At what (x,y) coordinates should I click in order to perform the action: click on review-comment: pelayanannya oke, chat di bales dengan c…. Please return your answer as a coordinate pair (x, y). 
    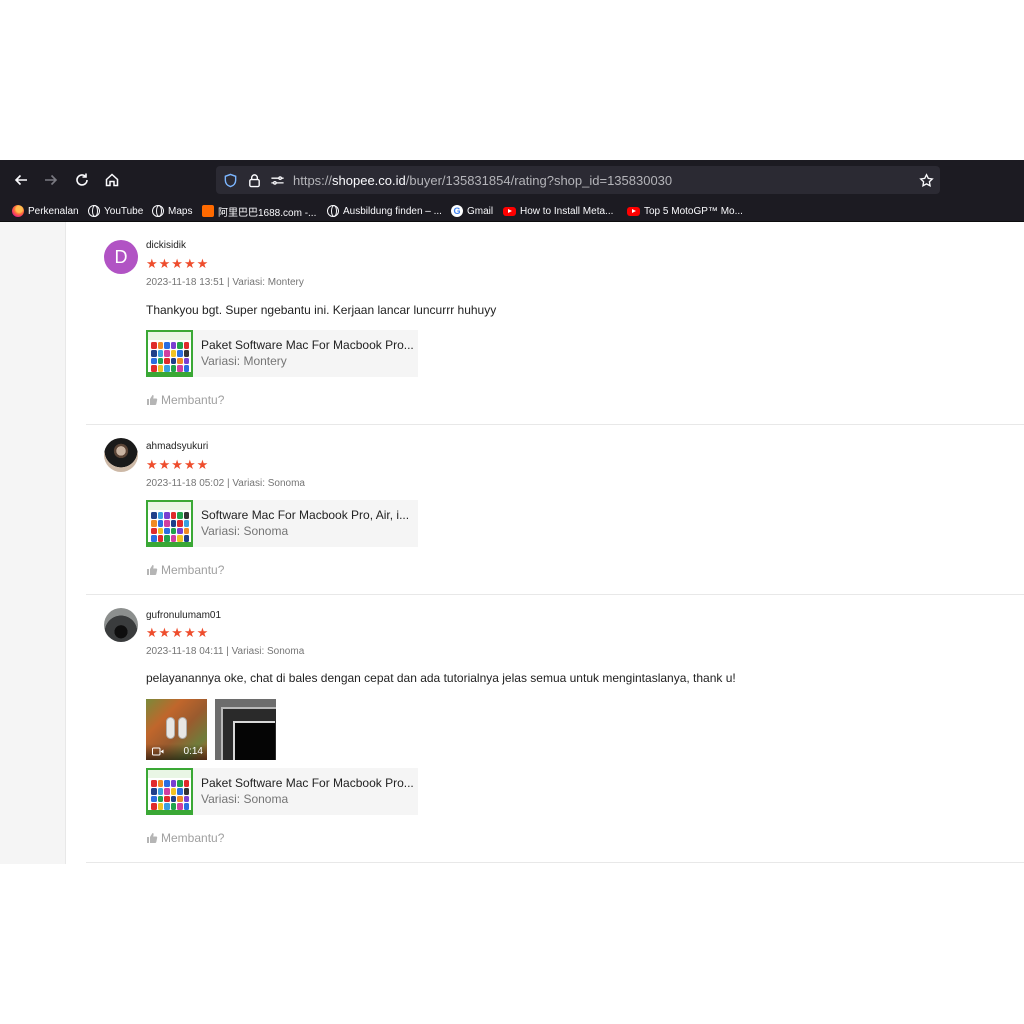
    Looking at the image, I should click on (441, 678).